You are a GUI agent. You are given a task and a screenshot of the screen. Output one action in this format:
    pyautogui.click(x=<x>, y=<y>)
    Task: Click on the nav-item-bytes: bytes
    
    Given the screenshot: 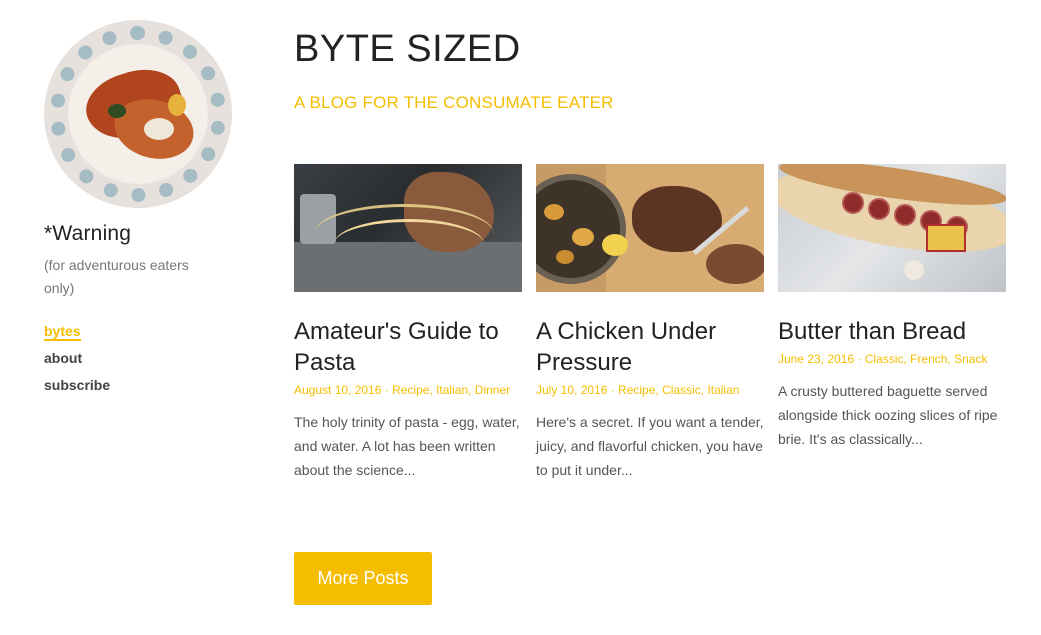 What is the action you would take?
    pyautogui.click(x=144, y=331)
    